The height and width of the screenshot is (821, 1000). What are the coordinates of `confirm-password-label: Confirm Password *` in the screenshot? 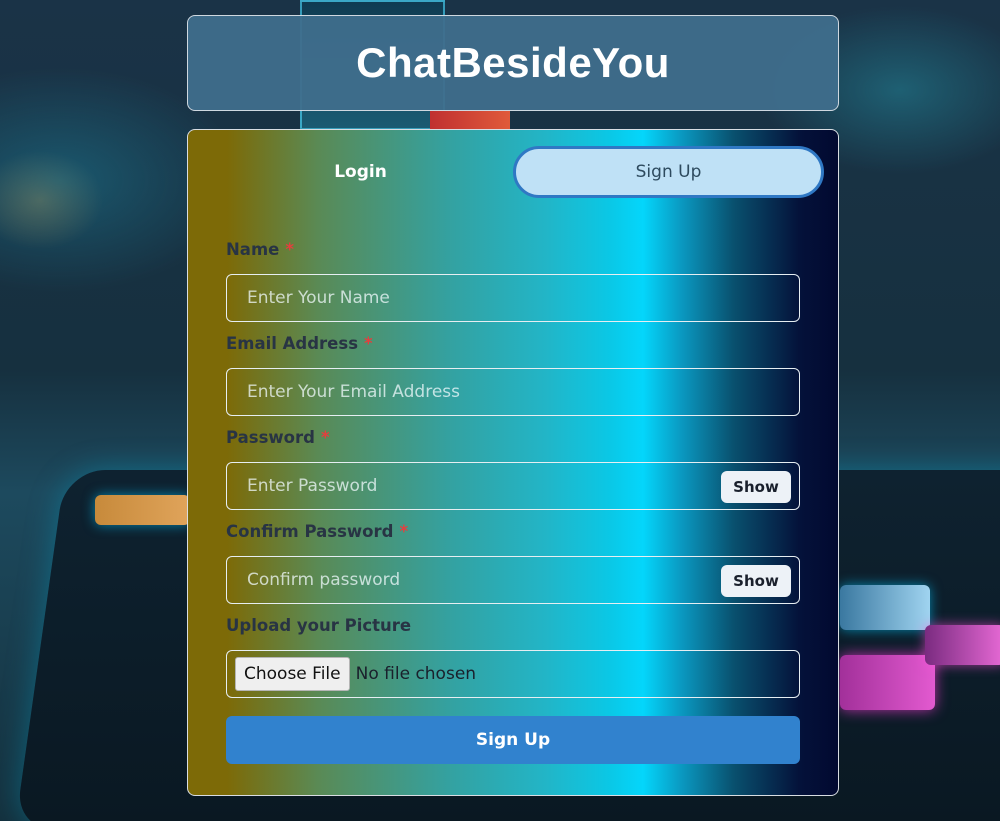 It's located at (317, 531).